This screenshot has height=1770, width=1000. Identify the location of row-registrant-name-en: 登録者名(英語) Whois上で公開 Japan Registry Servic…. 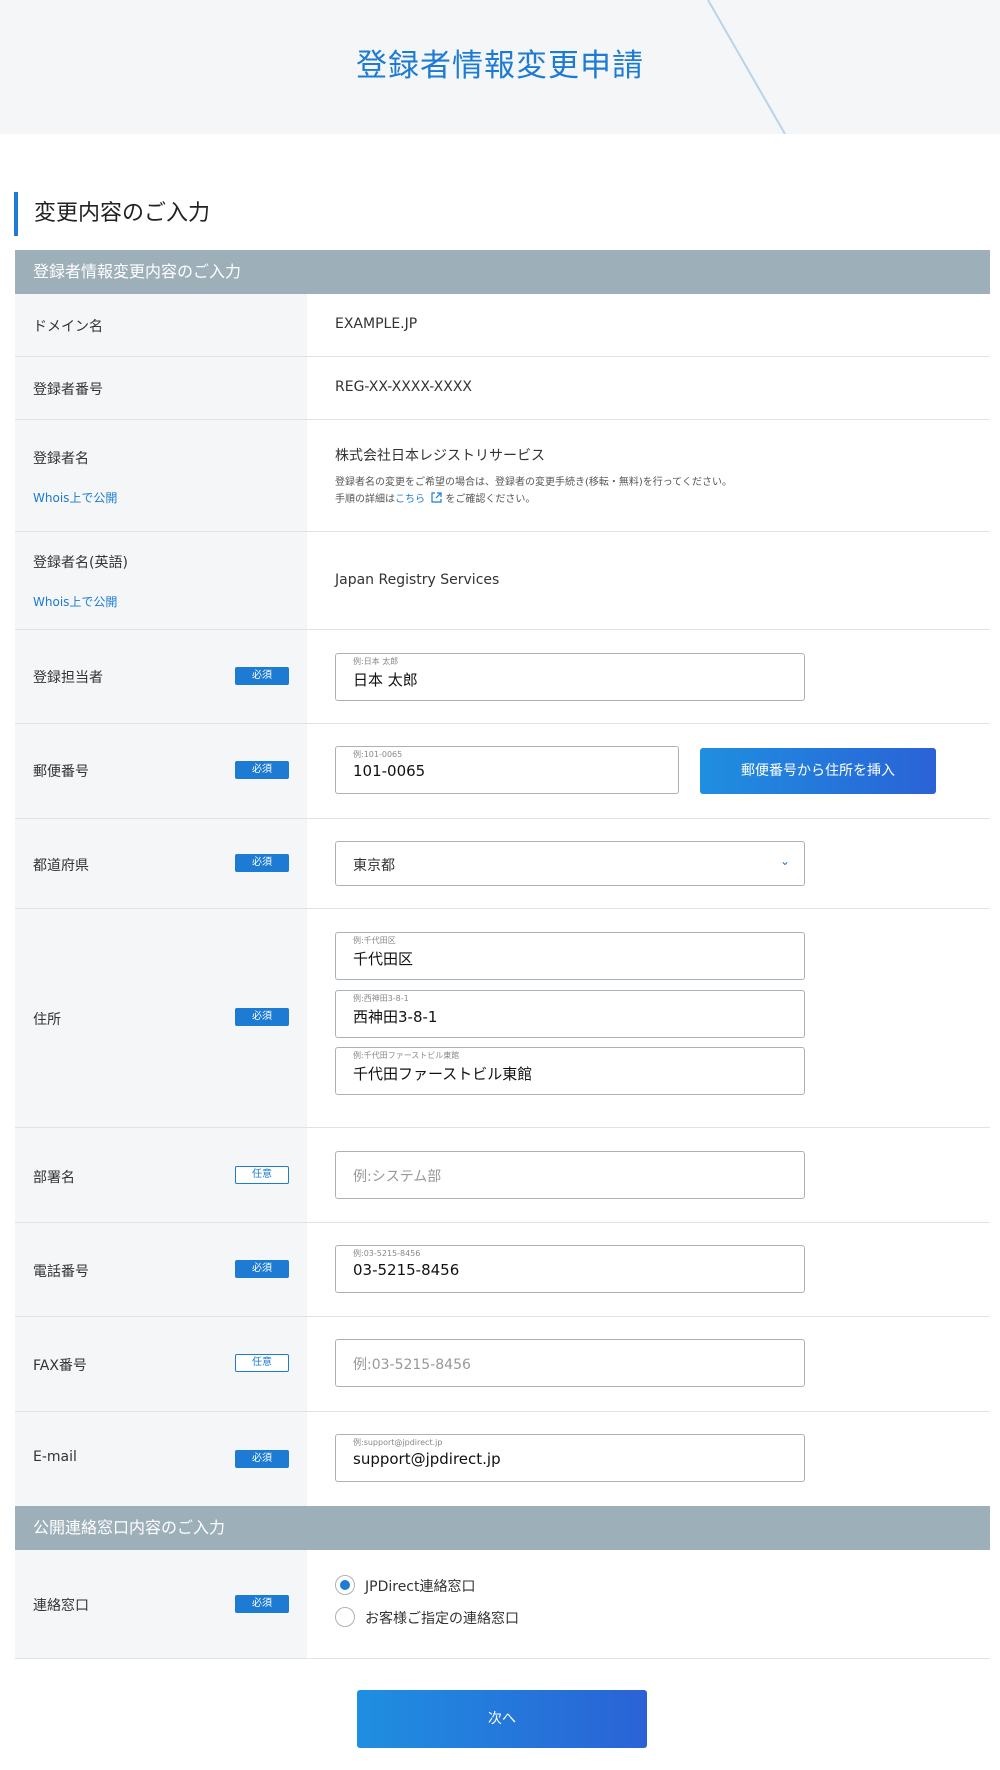
(502, 581).